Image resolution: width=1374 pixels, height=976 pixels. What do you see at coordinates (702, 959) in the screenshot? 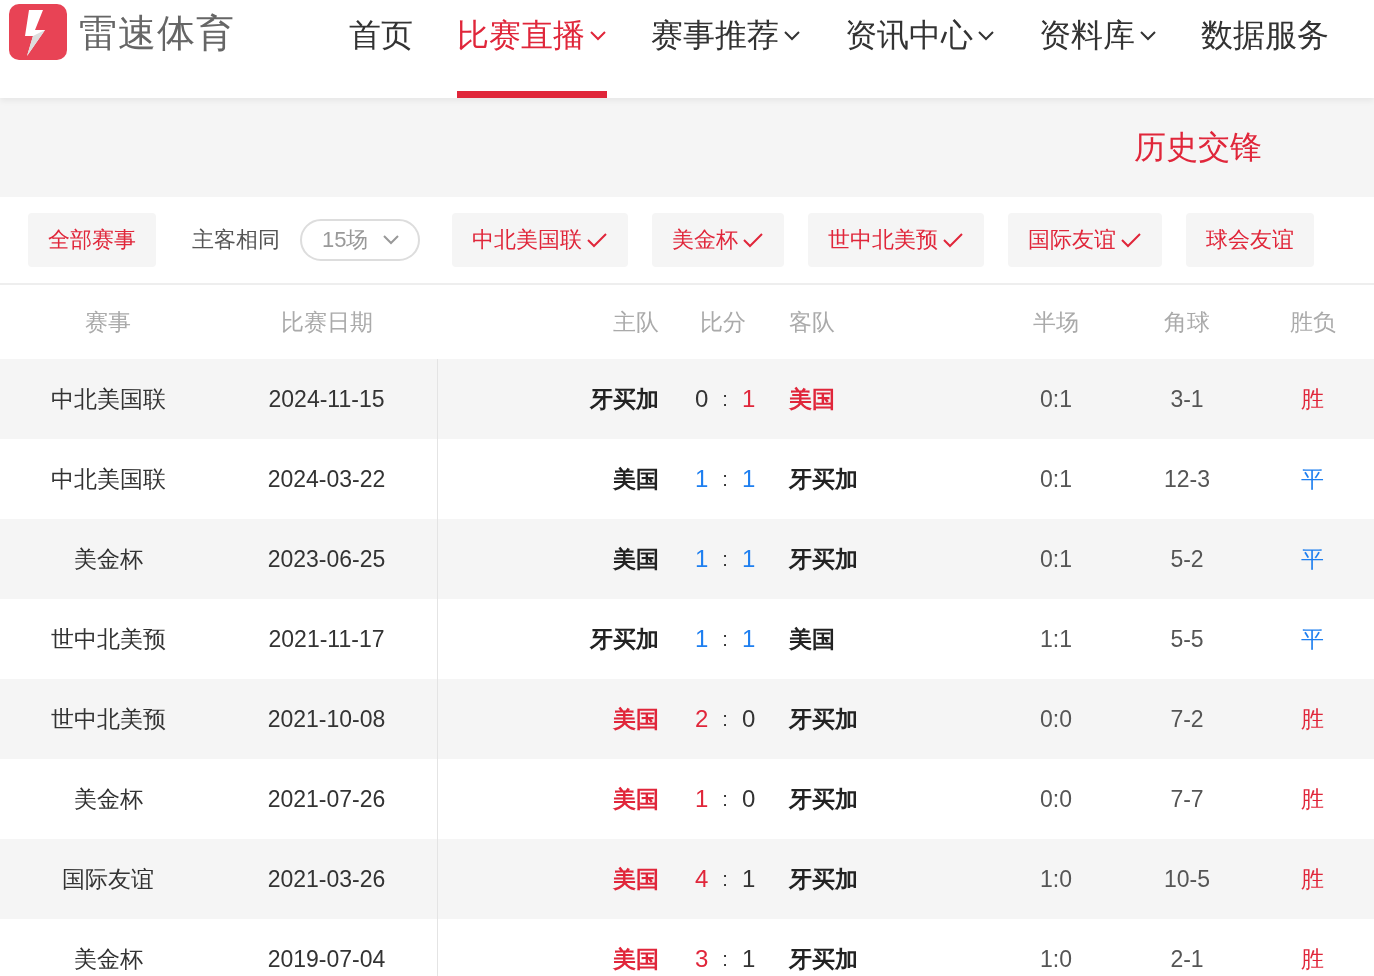
I see `home-score: 3` at bounding box center [702, 959].